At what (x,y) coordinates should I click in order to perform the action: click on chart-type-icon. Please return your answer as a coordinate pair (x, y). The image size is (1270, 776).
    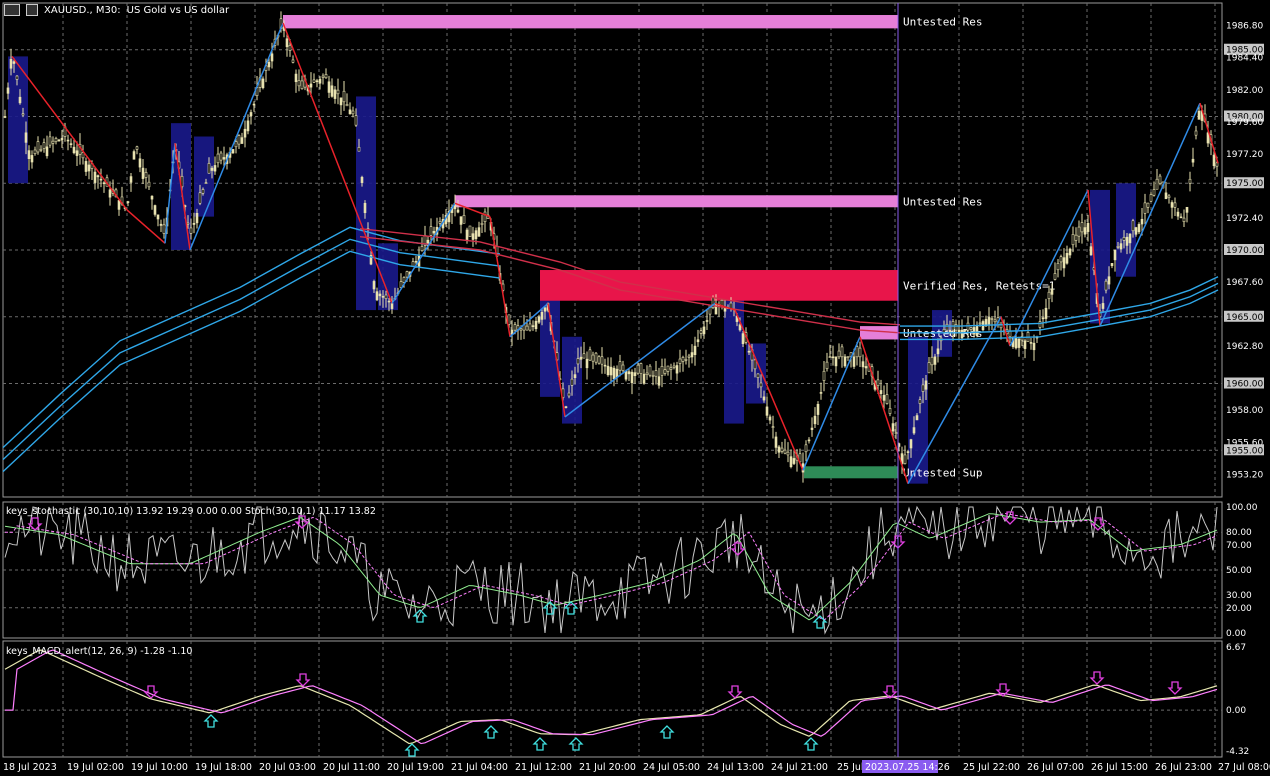
    Looking at the image, I should click on (12, 10).